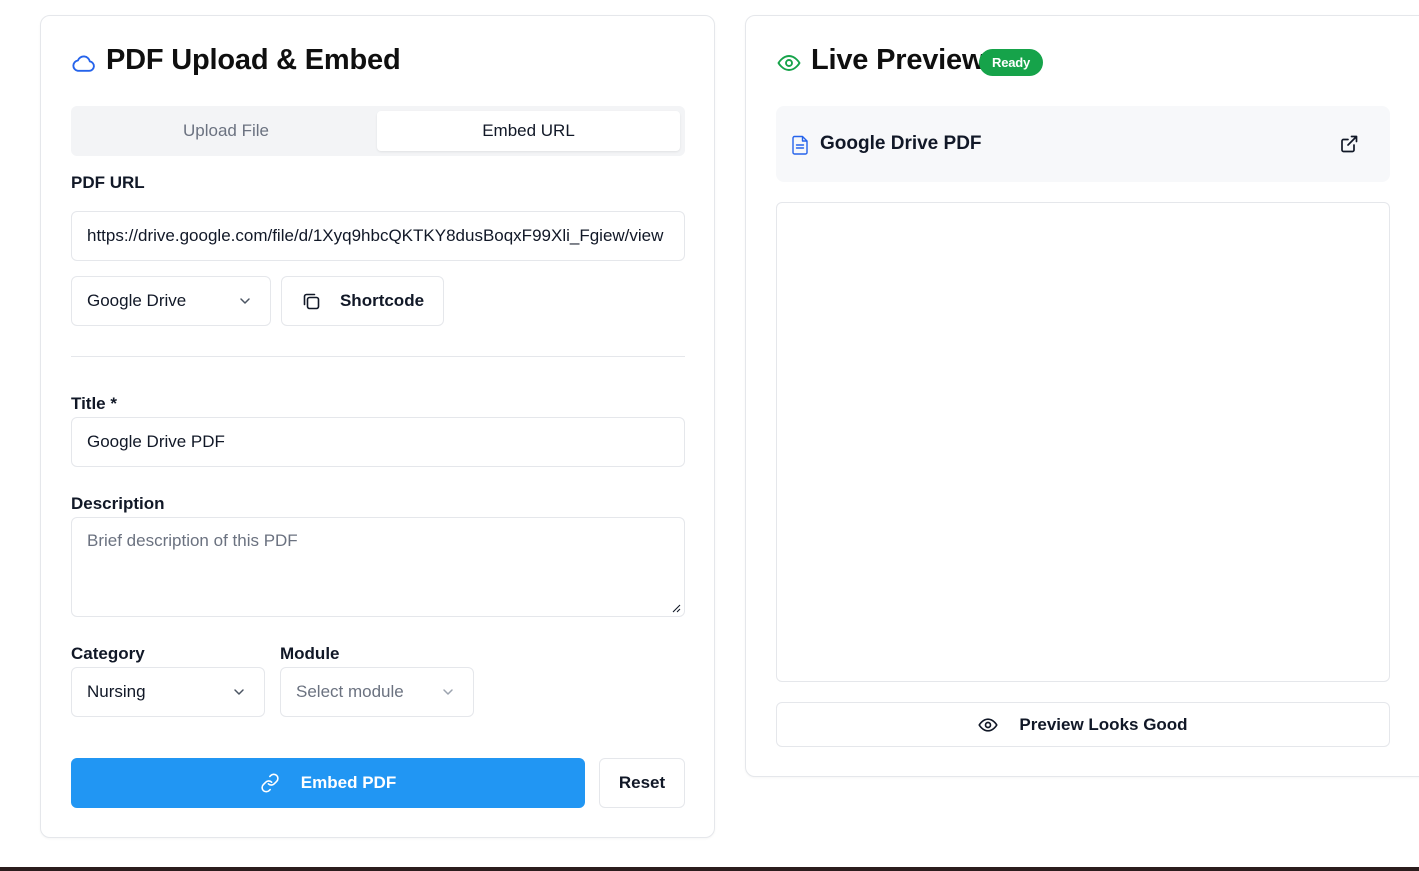 The width and height of the screenshot is (1419, 871). Describe the element at coordinates (192, 540) in the screenshot. I see `description-placeholder: Brief description of this PDF` at that location.